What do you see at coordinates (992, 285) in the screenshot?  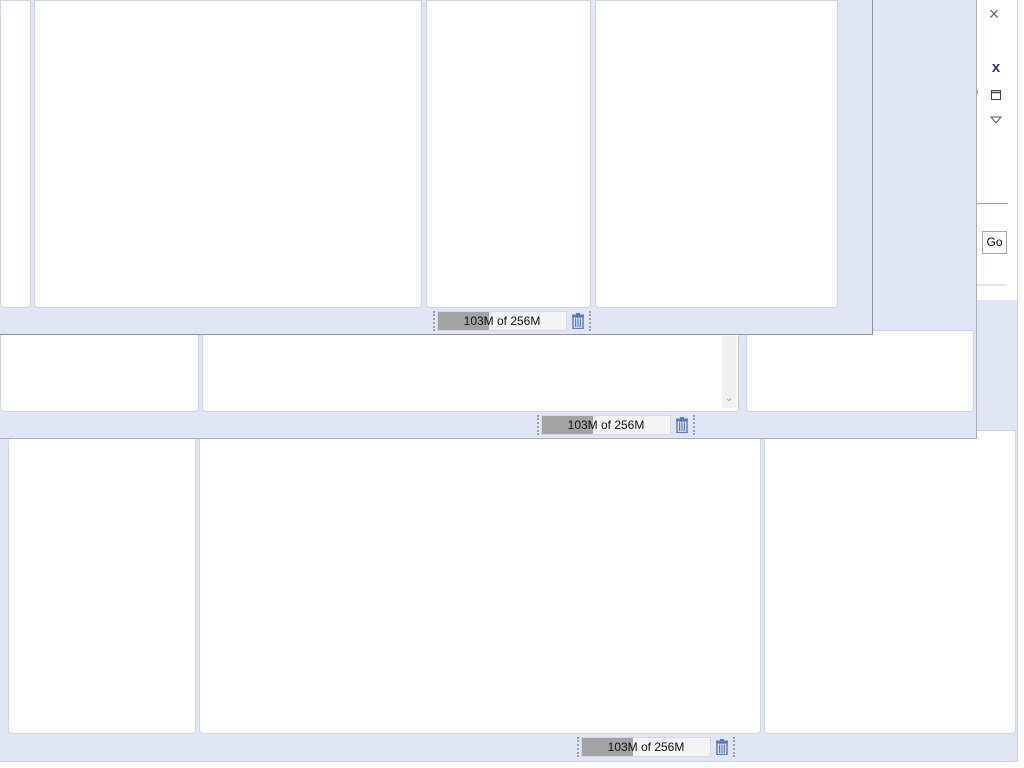 I see `separator-light` at bounding box center [992, 285].